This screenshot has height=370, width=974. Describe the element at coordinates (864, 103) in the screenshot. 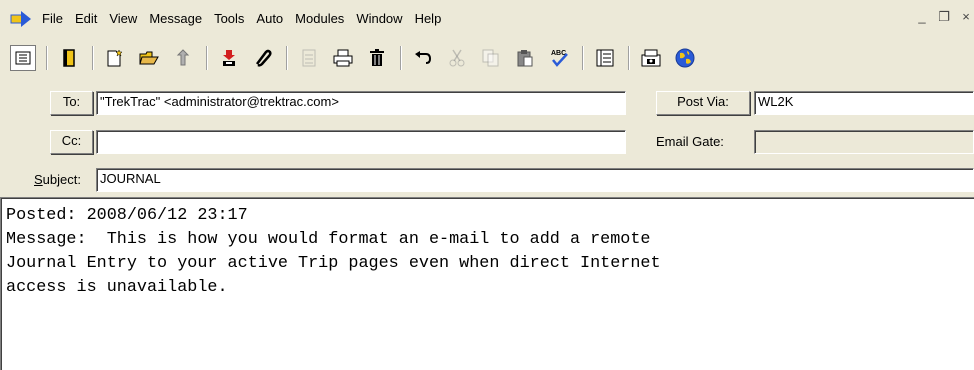

I see `post-via-field: WL2K` at that location.